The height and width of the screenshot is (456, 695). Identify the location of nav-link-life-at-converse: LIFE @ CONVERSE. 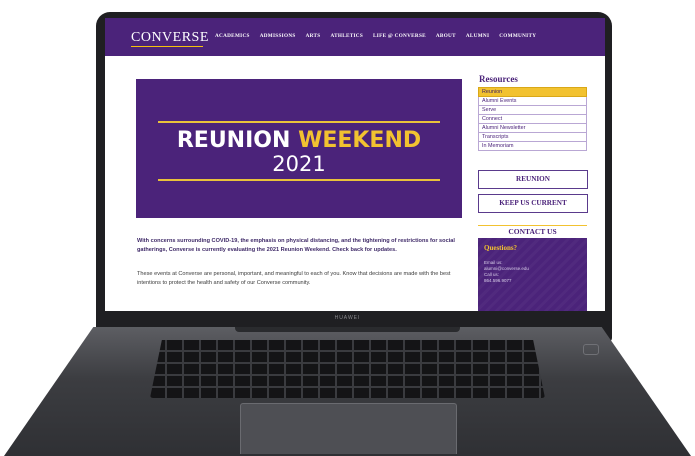
(399, 36).